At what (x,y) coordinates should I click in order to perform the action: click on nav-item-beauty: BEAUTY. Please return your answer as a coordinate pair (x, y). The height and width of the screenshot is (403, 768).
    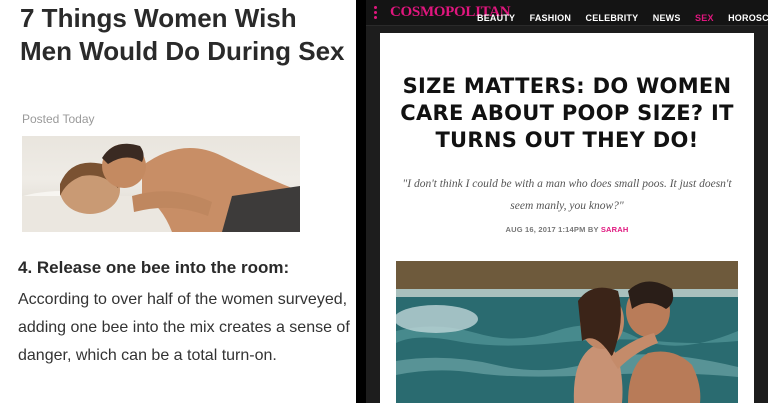
    Looking at the image, I should click on (496, 18).